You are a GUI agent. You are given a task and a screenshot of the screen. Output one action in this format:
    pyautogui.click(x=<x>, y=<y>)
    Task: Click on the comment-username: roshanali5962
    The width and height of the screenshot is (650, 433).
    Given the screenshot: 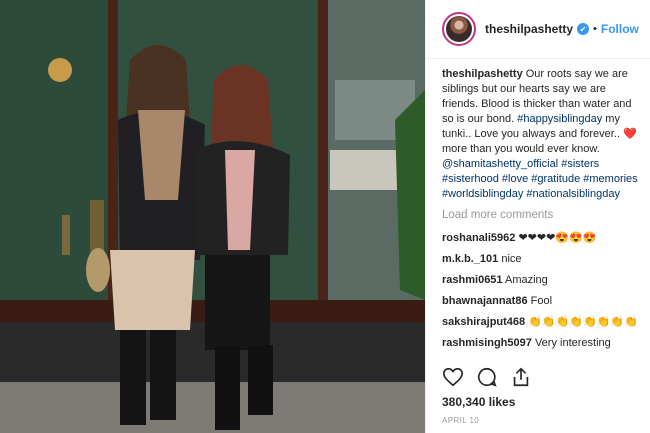 What is the action you would take?
    pyautogui.click(x=478, y=238)
    